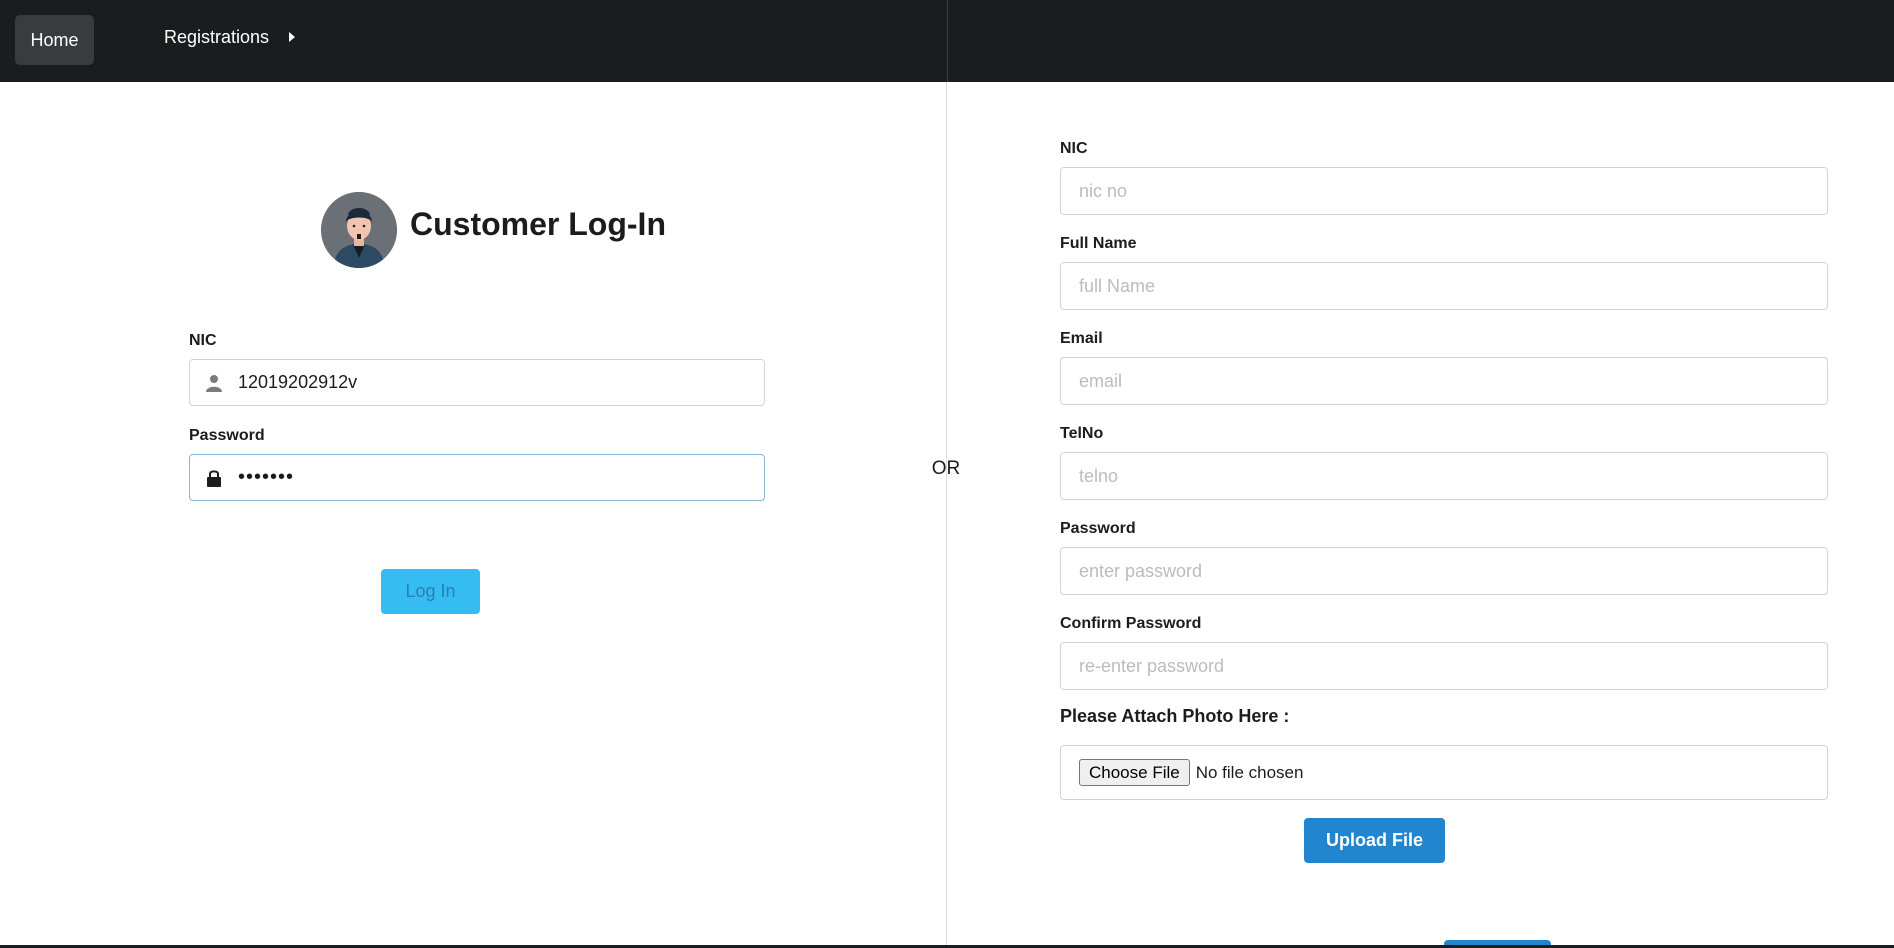 Image resolution: width=1894 pixels, height=948 pixels. Describe the element at coordinates (359, 230) in the screenshot. I see `avatar-image` at that location.